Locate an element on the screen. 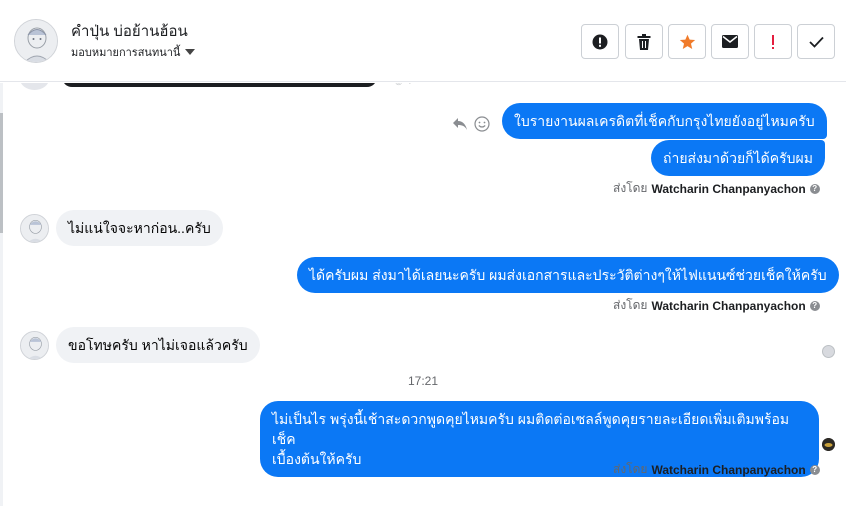  message-bubble-incoming: ขอโทษครับ หาไม่เจอแล้วครับ is located at coordinates (158, 345).